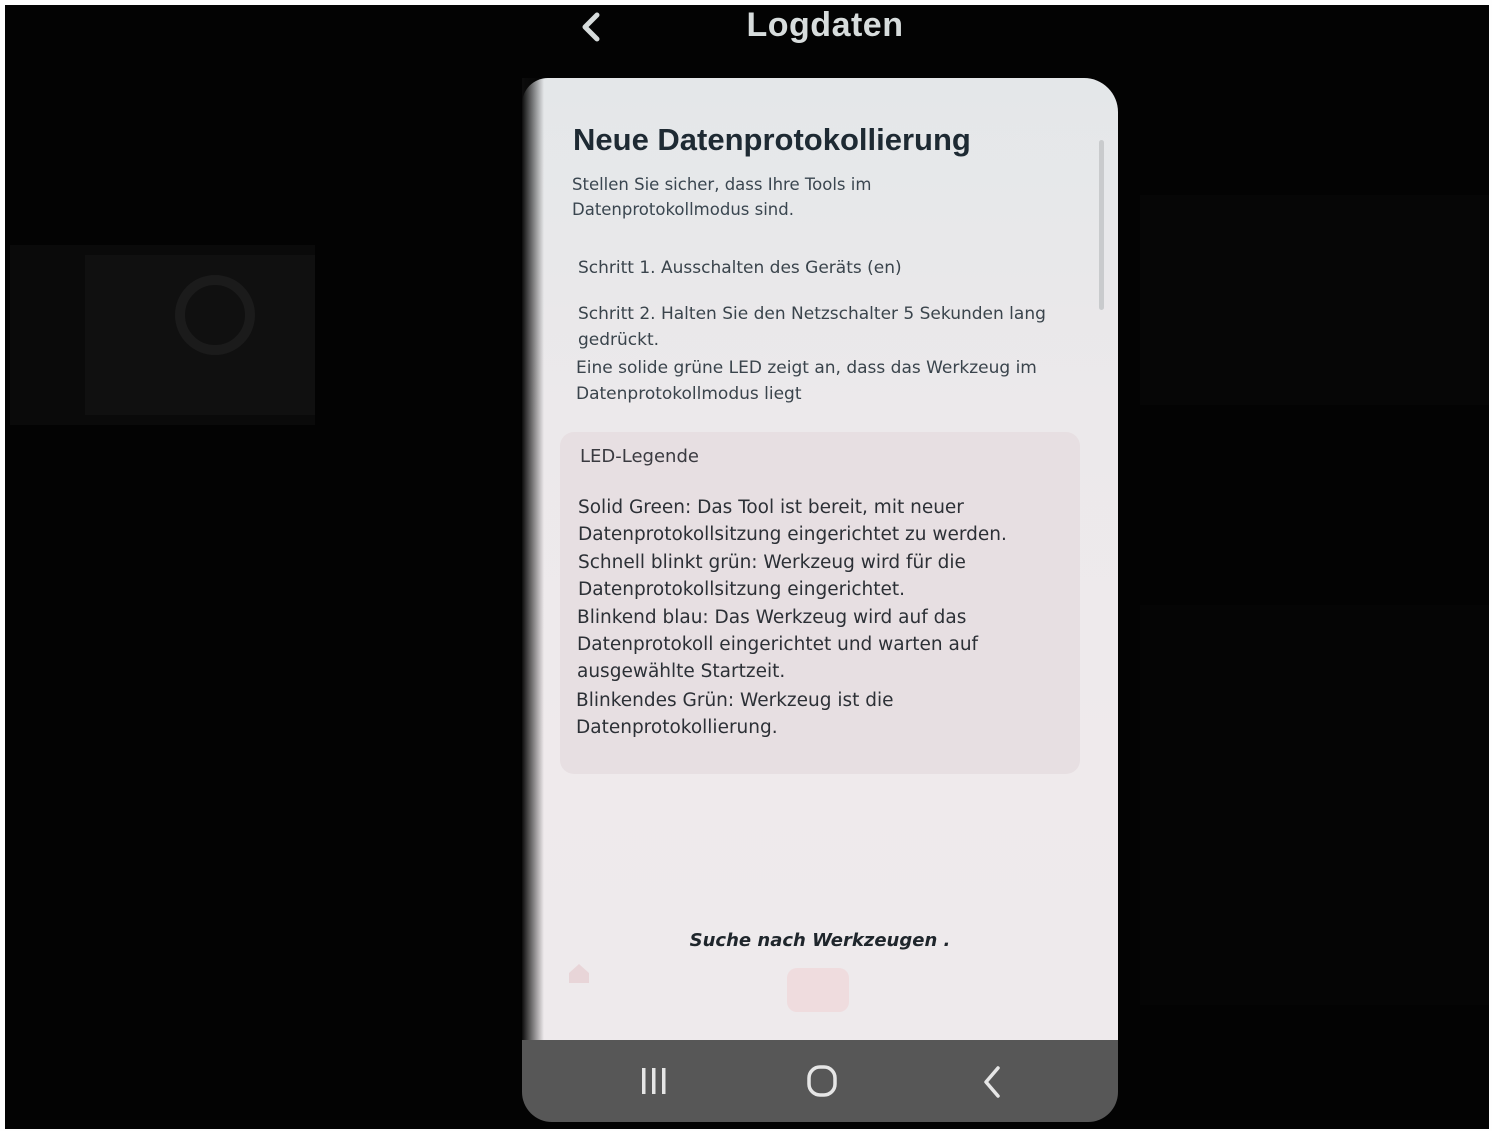 Image resolution: width=1492 pixels, height=1131 pixels. I want to click on led-legend-title: LED-Legende, so click(639, 456).